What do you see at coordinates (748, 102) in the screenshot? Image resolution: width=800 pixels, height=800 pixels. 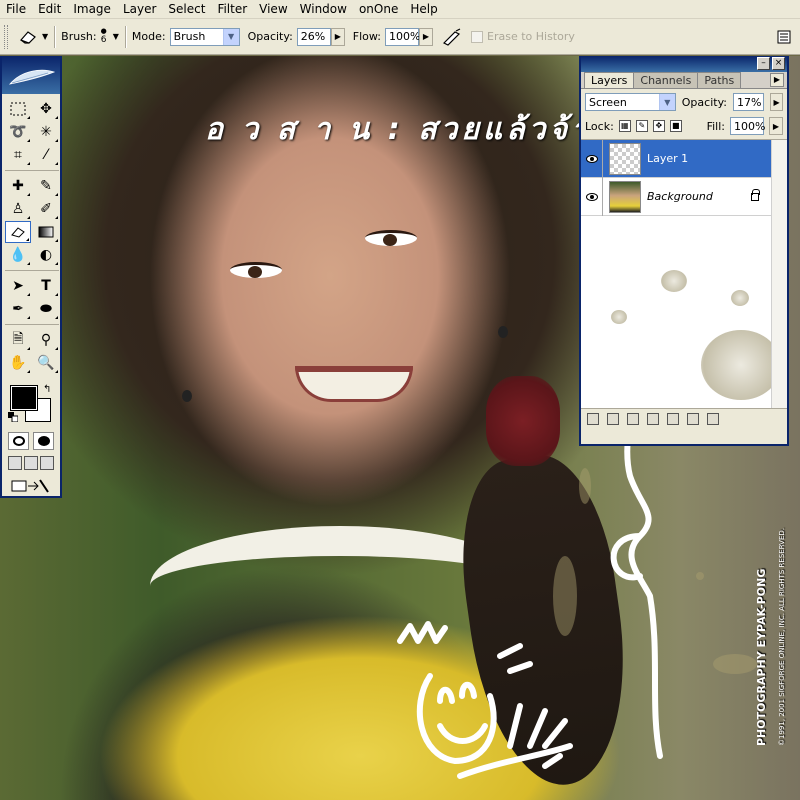 I see `layer-opacity-input: 17%` at bounding box center [748, 102].